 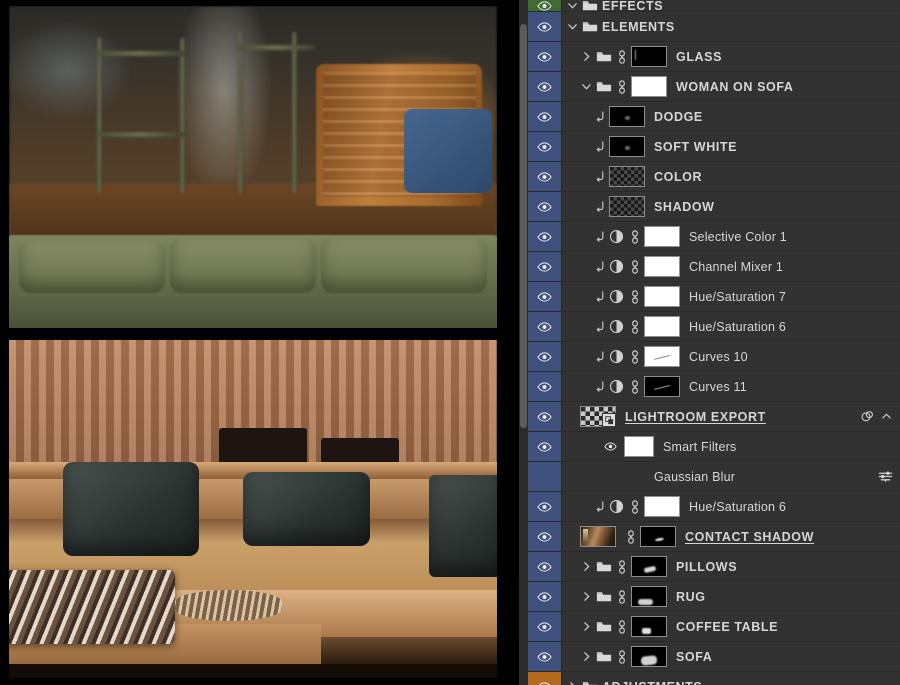 I want to click on layer-row-dodge: DODGE, so click(x=714, y=117).